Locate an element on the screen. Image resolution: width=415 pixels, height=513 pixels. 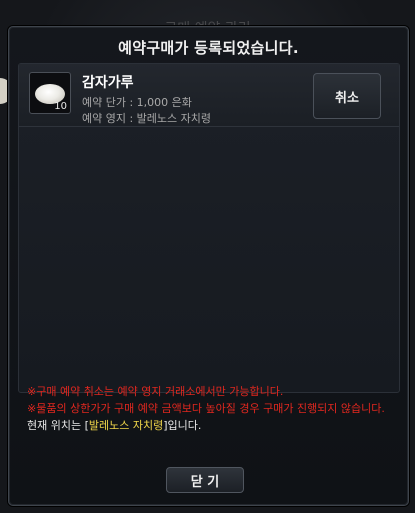
location-prefix: 현재 위치는 [ is located at coordinates (58, 425).